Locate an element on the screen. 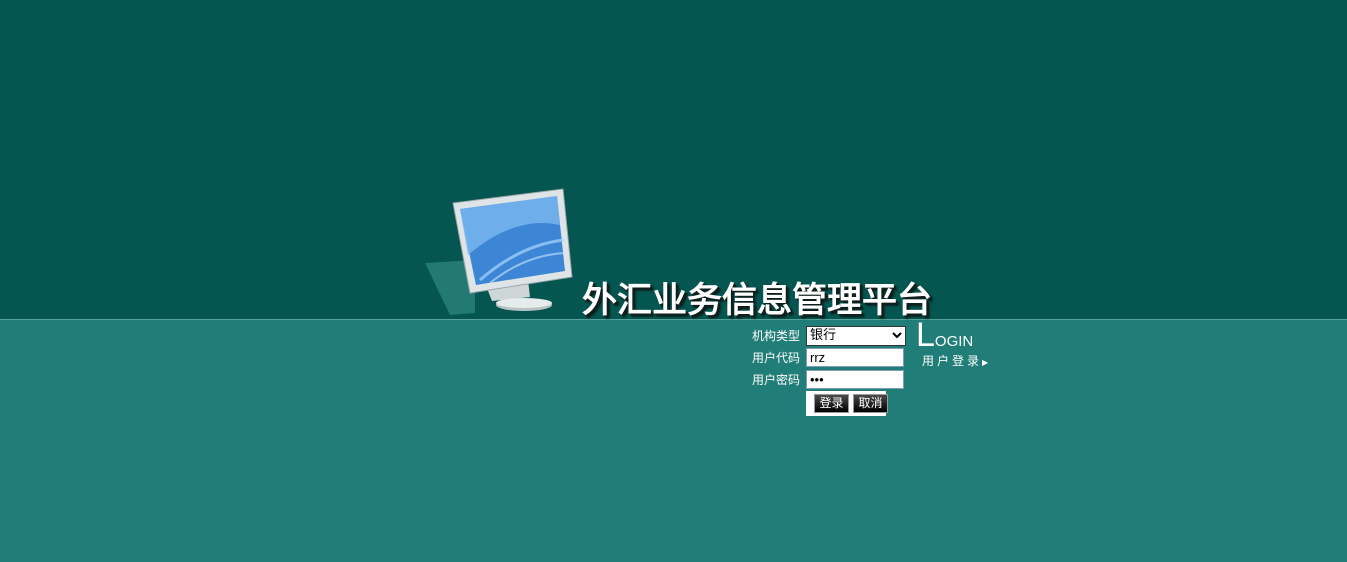 This screenshot has width=1347, height=562. page-title: 外汇业务信息管理平台 is located at coordinates (757, 301).